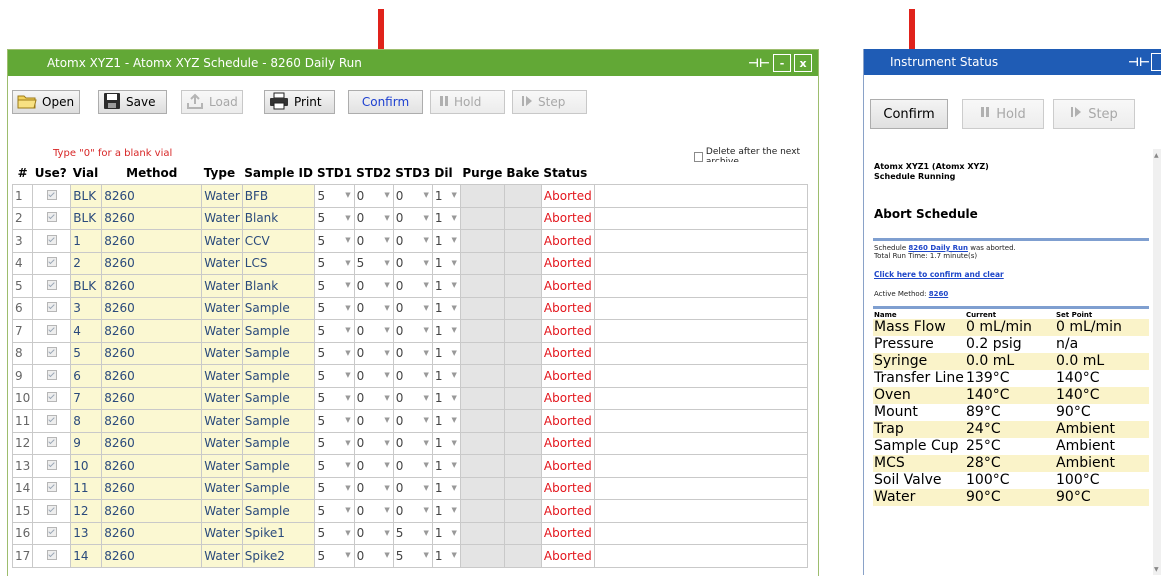 The width and height of the screenshot is (1161, 576). What do you see at coordinates (410, 488) in the screenshot?
I see `table-row: 14 11 8260 Water Sample 5 ▼ 0 ▼ 0 ▼ 1 ▼ Aborted` at bounding box center [410, 488].